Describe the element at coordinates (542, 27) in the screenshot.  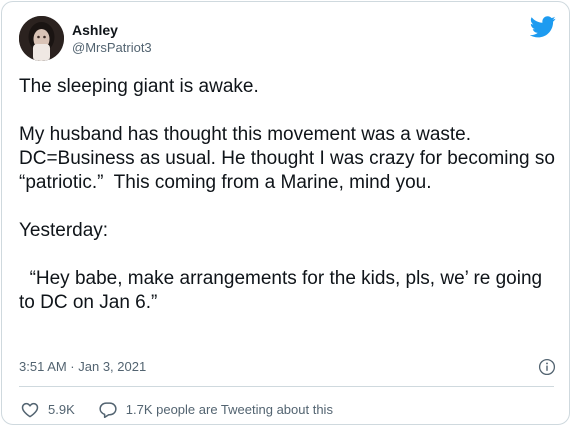
I see `bird-logo-icon` at that location.